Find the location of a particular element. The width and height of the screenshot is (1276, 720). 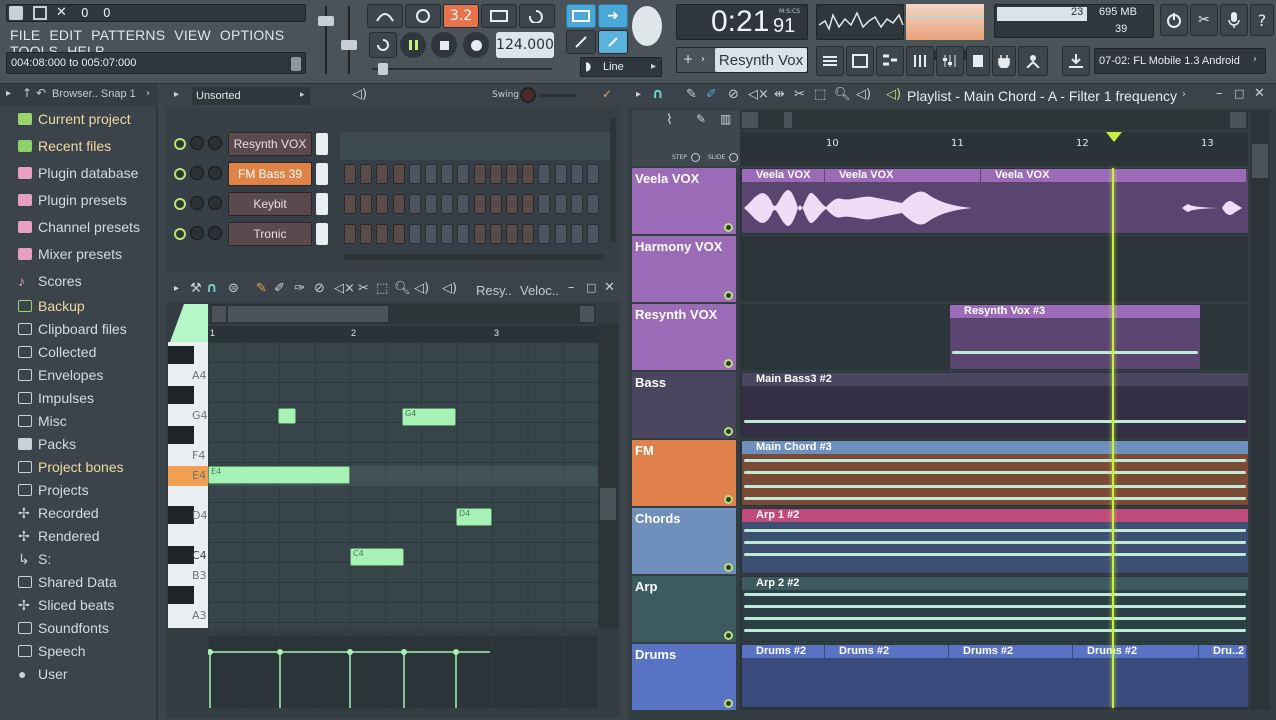

menu-patterns: PATTERNS is located at coordinates (128, 35).